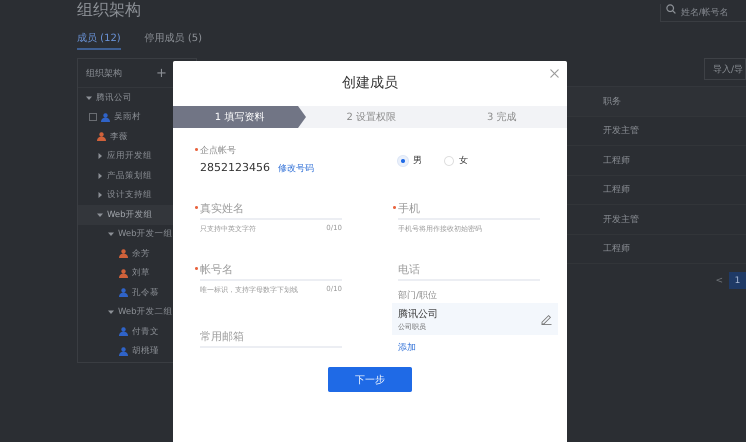 This screenshot has height=442, width=746. What do you see at coordinates (141, 254) in the screenshot?
I see `person-label: 余芳` at bounding box center [141, 254].